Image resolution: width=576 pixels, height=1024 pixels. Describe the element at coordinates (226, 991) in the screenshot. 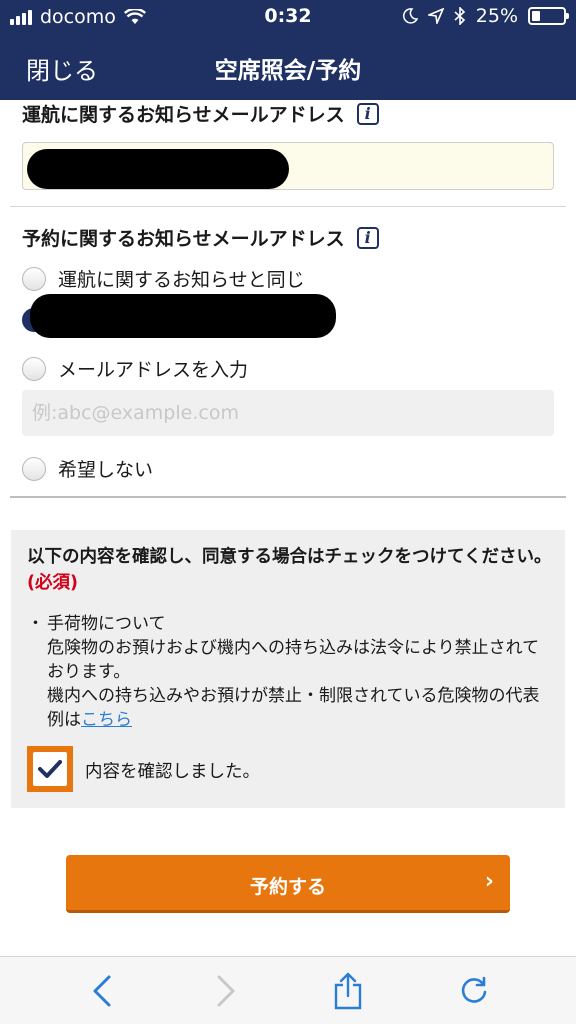

I see `forward-icon` at that location.